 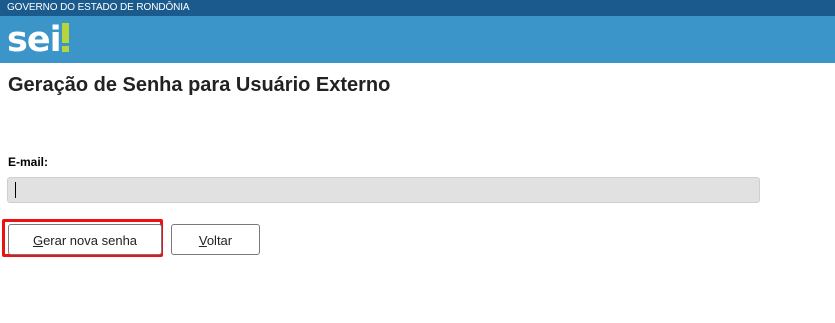 What do you see at coordinates (202, 240) in the screenshot?
I see `back-accesskey-letter: V` at bounding box center [202, 240].